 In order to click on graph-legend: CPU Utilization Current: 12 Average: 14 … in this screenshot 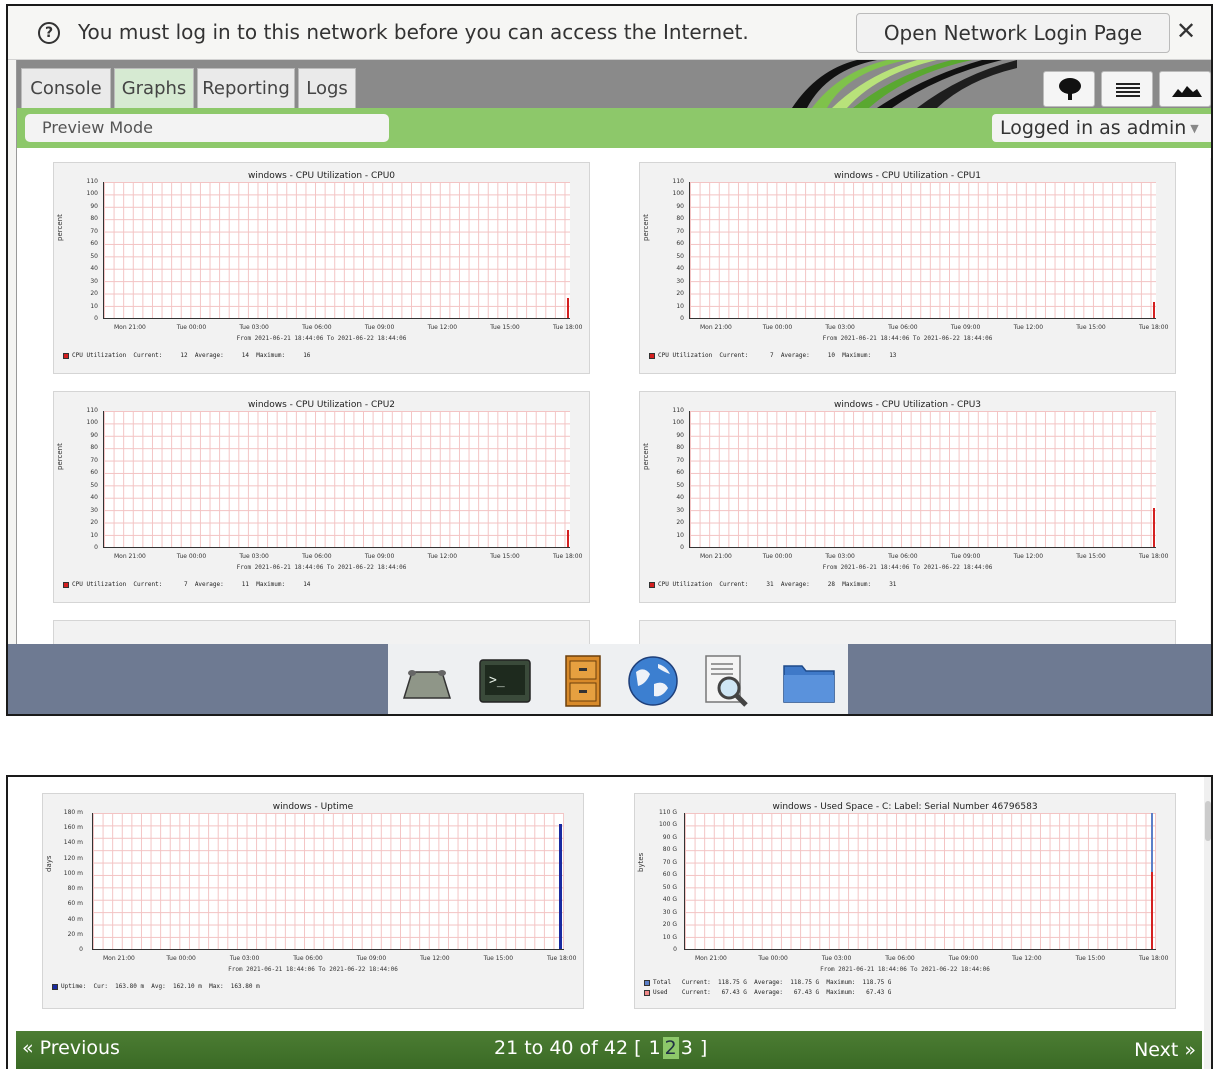, I will do `click(186, 355)`.